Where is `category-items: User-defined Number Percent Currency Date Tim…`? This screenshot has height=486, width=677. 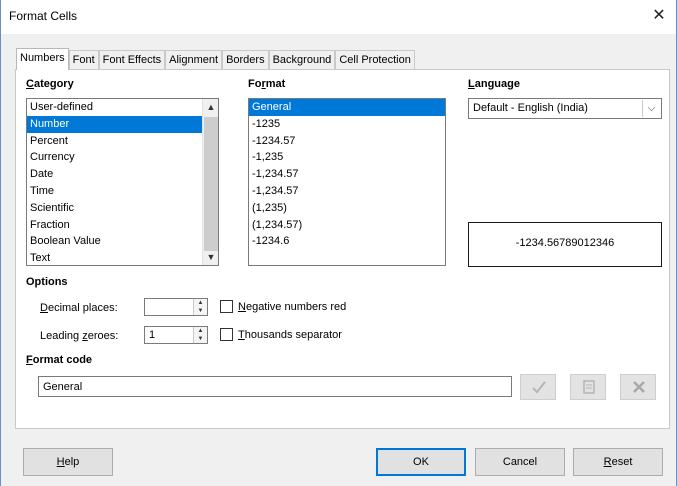 category-items: User-defined Number Percent Currency Date Tim… is located at coordinates (122, 182).